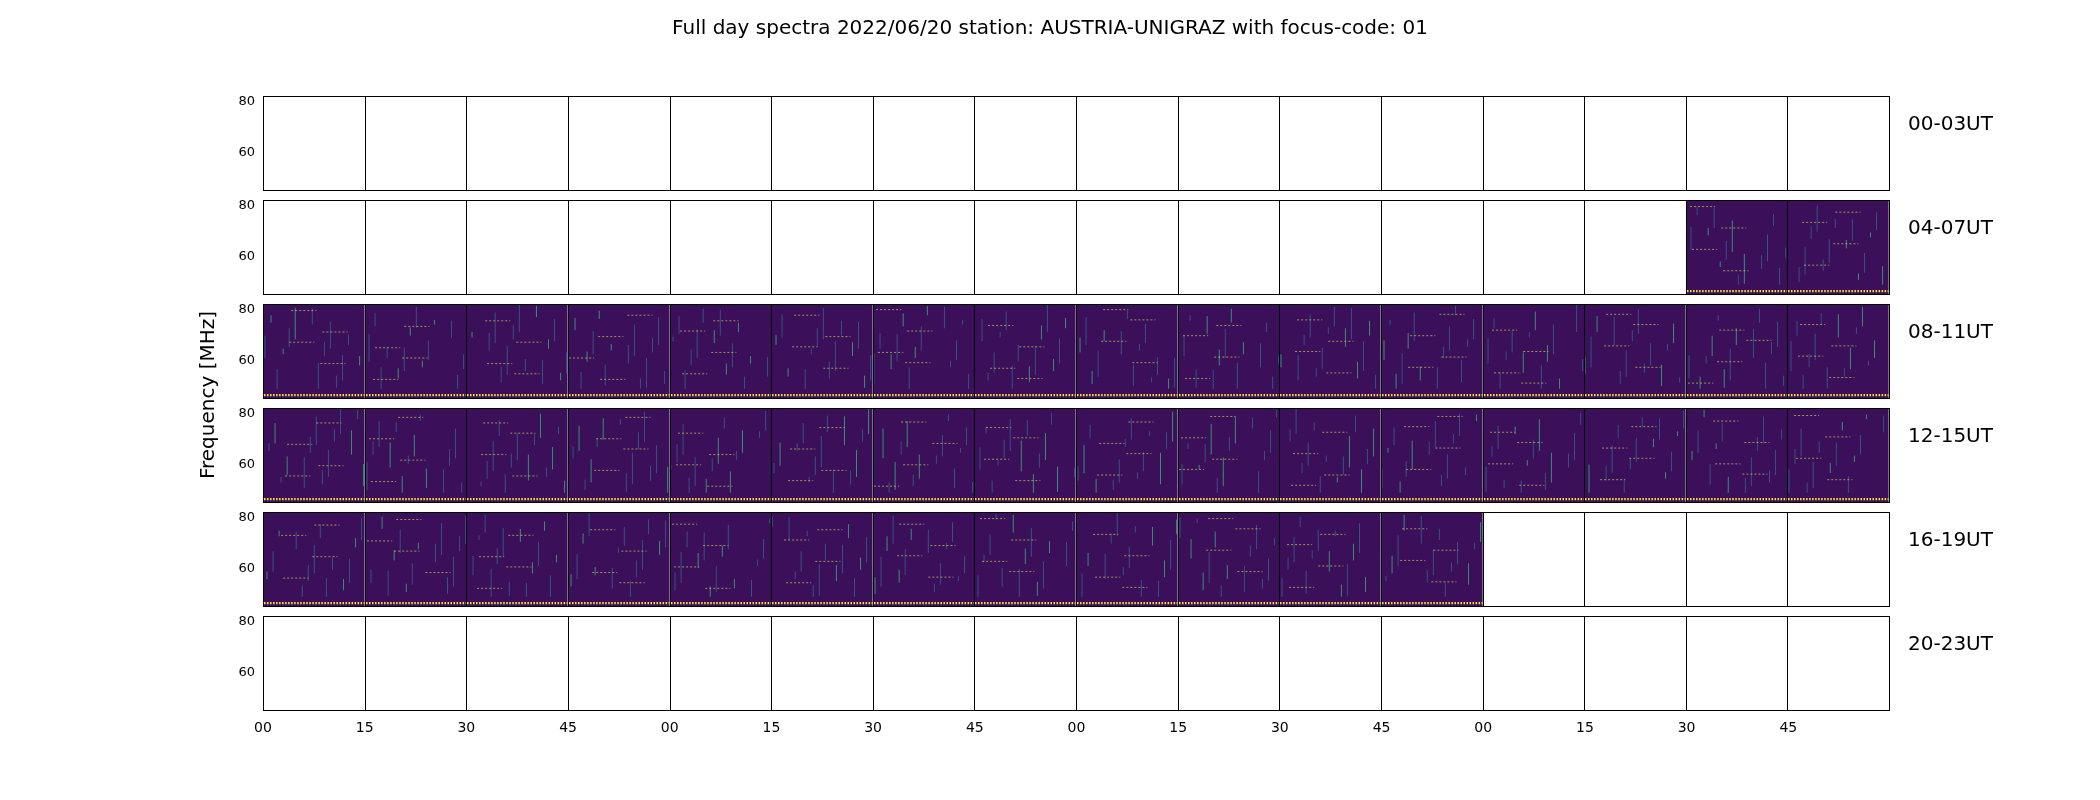 This screenshot has height=800, width=2100. Describe the element at coordinates (1950, 539) in the screenshot. I see `time-range-label: 16-19UT` at that location.